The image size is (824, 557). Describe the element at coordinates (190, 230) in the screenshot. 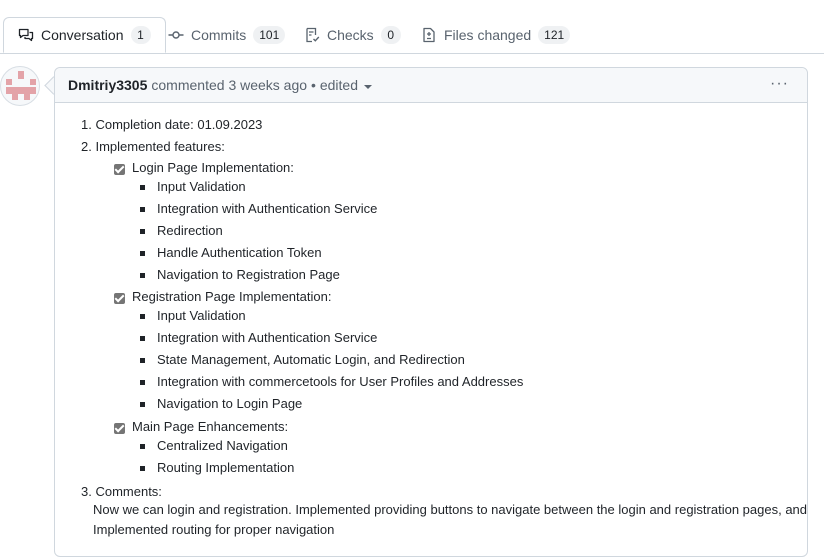

I see `list-item: Redirection` at that location.